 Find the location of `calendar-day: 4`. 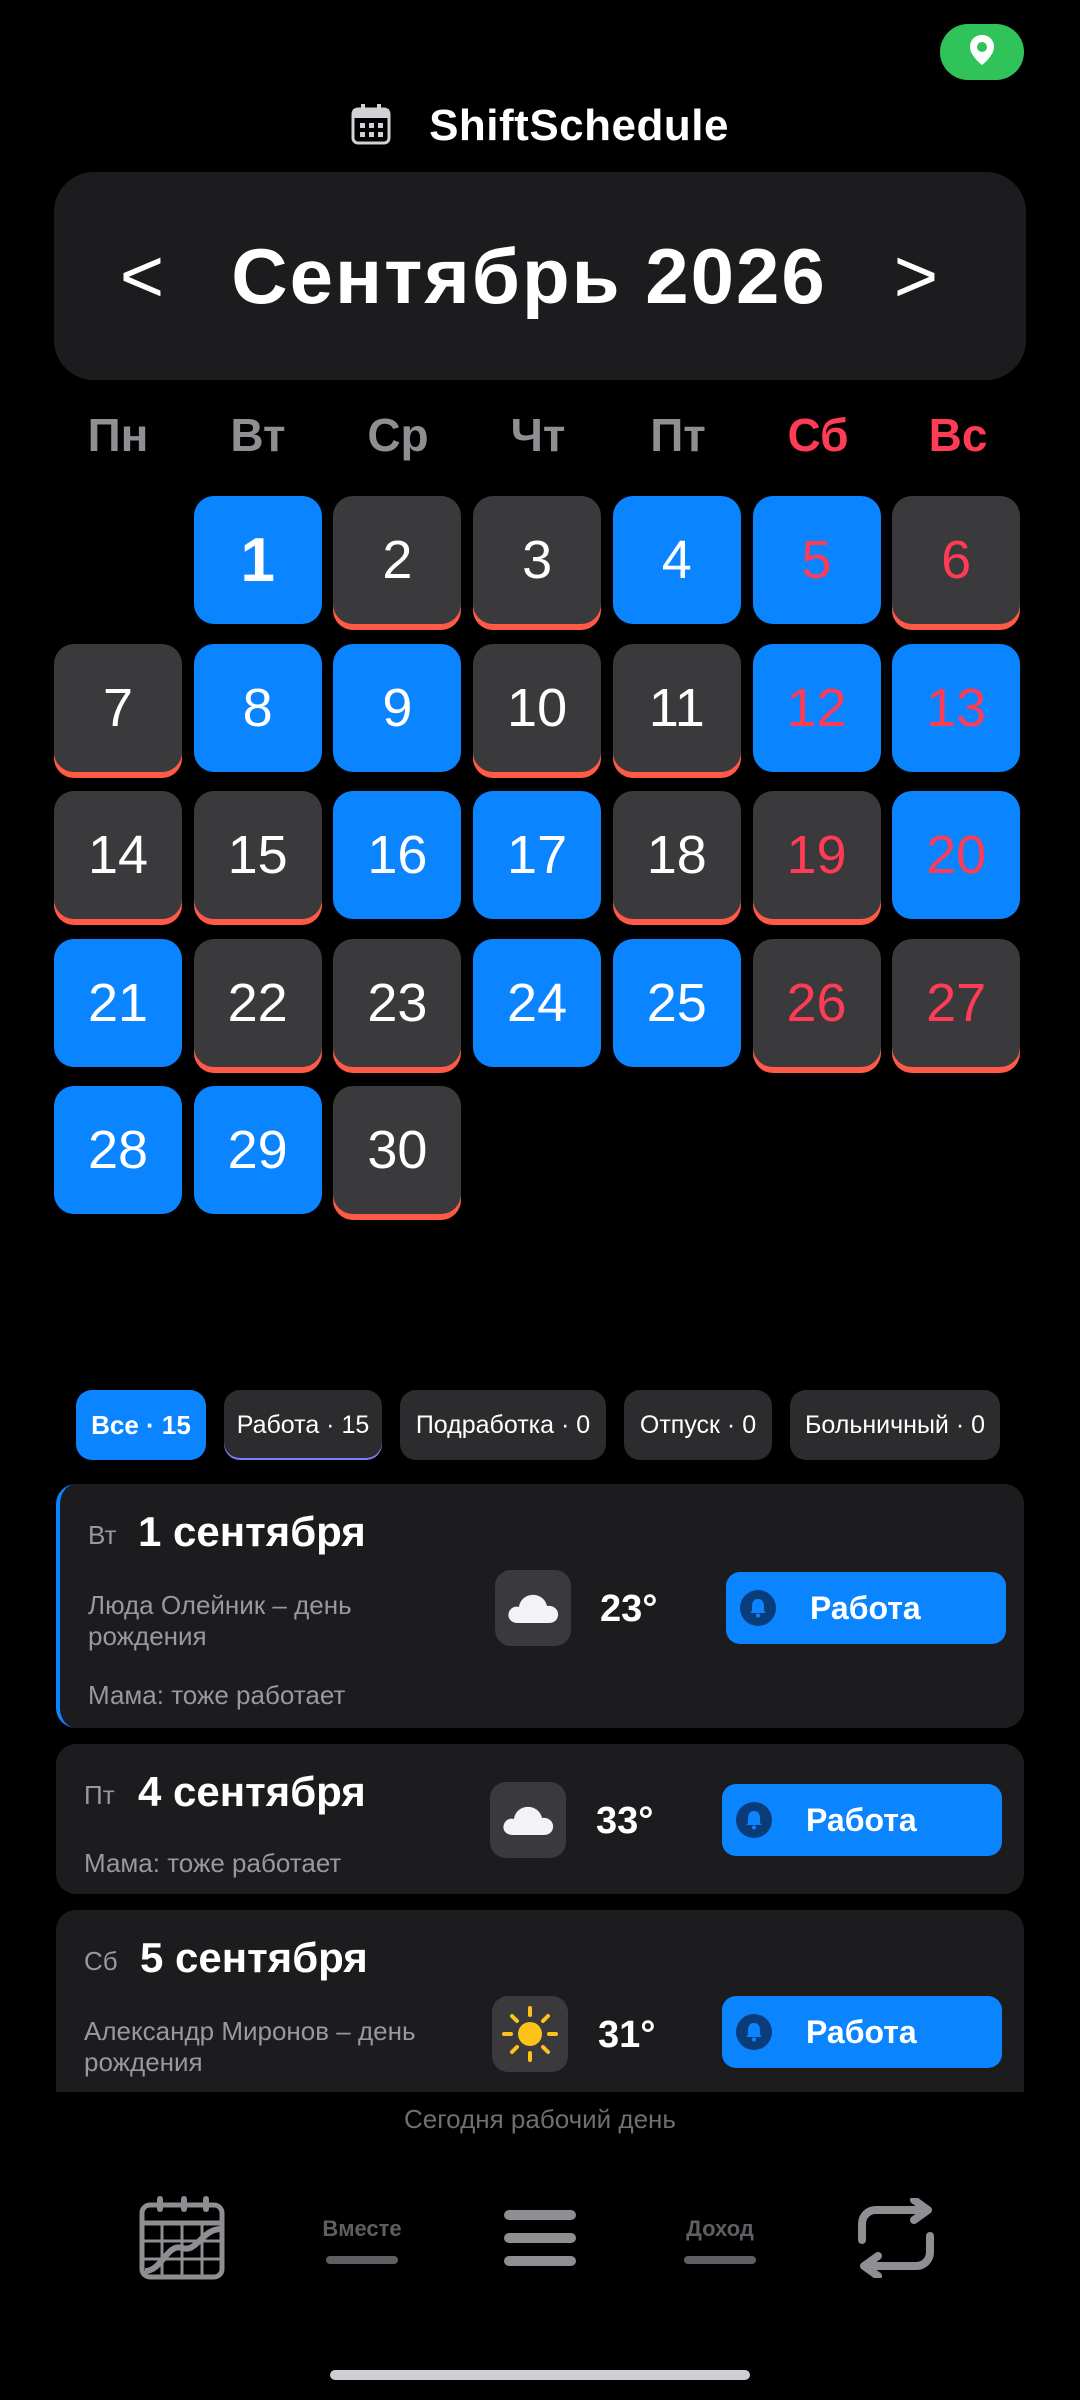

calendar-day: 4 is located at coordinates (676, 560).